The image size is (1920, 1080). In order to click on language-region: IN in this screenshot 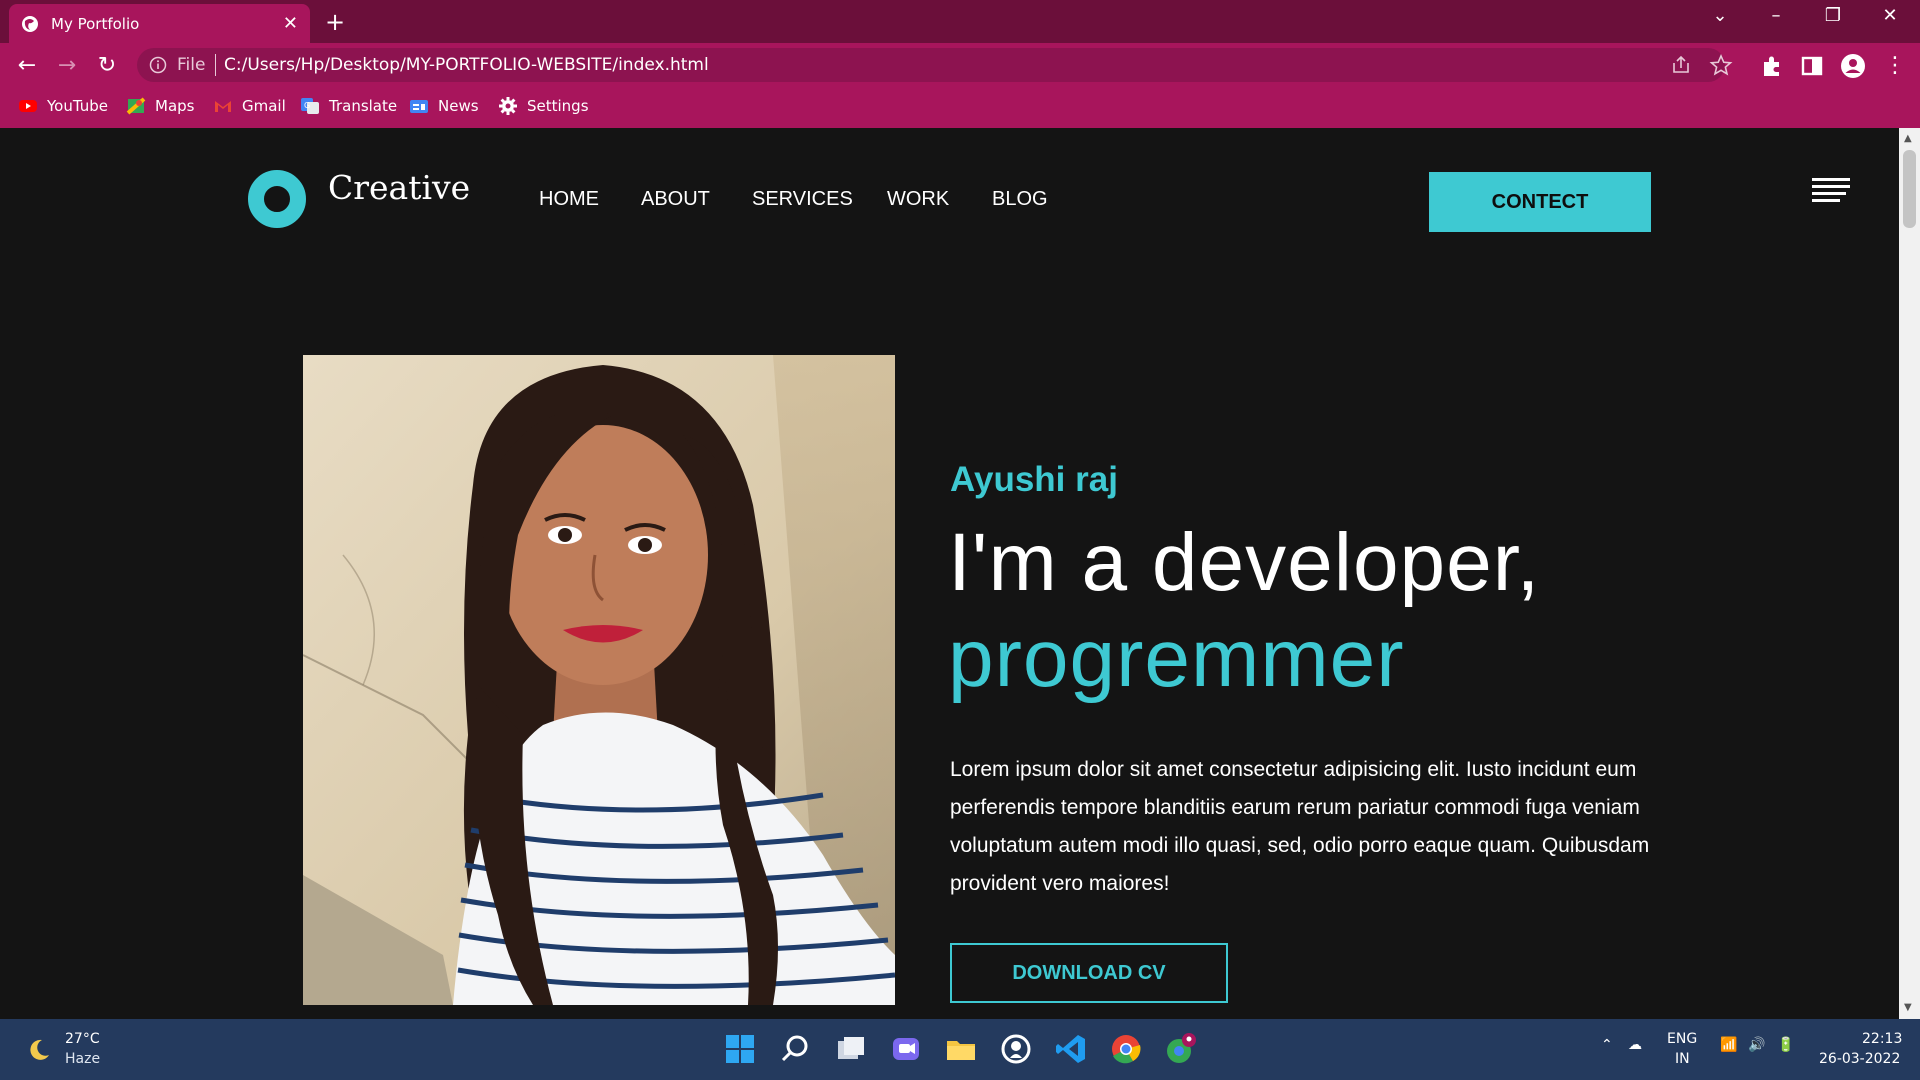, I will do `click(1682, 1059)`.